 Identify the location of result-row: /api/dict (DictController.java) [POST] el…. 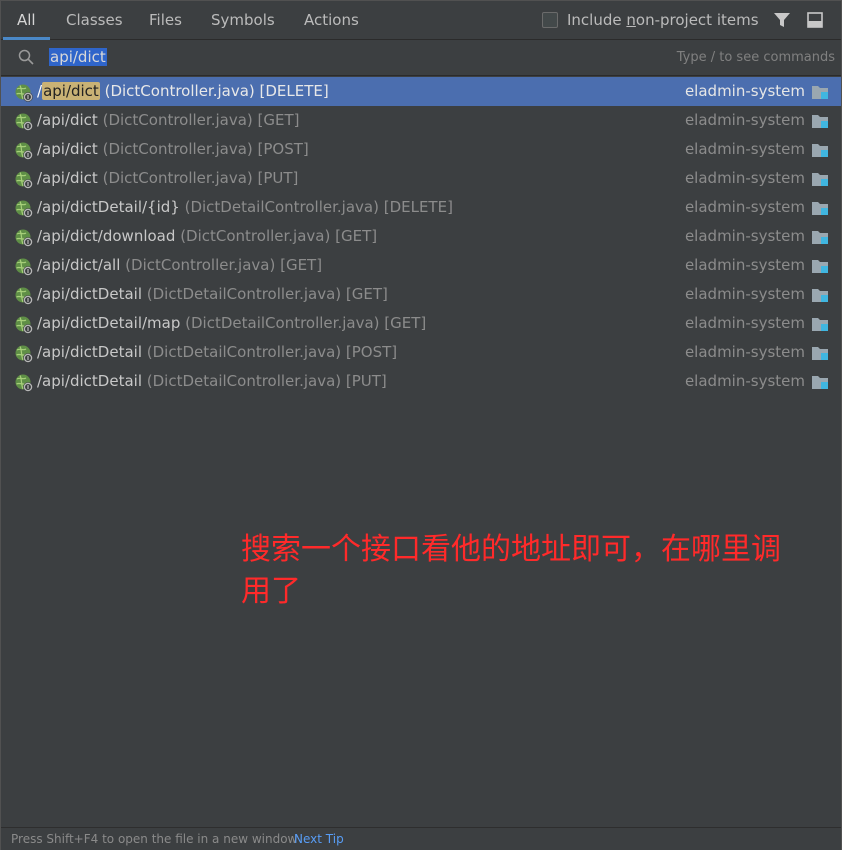
(421, 149).